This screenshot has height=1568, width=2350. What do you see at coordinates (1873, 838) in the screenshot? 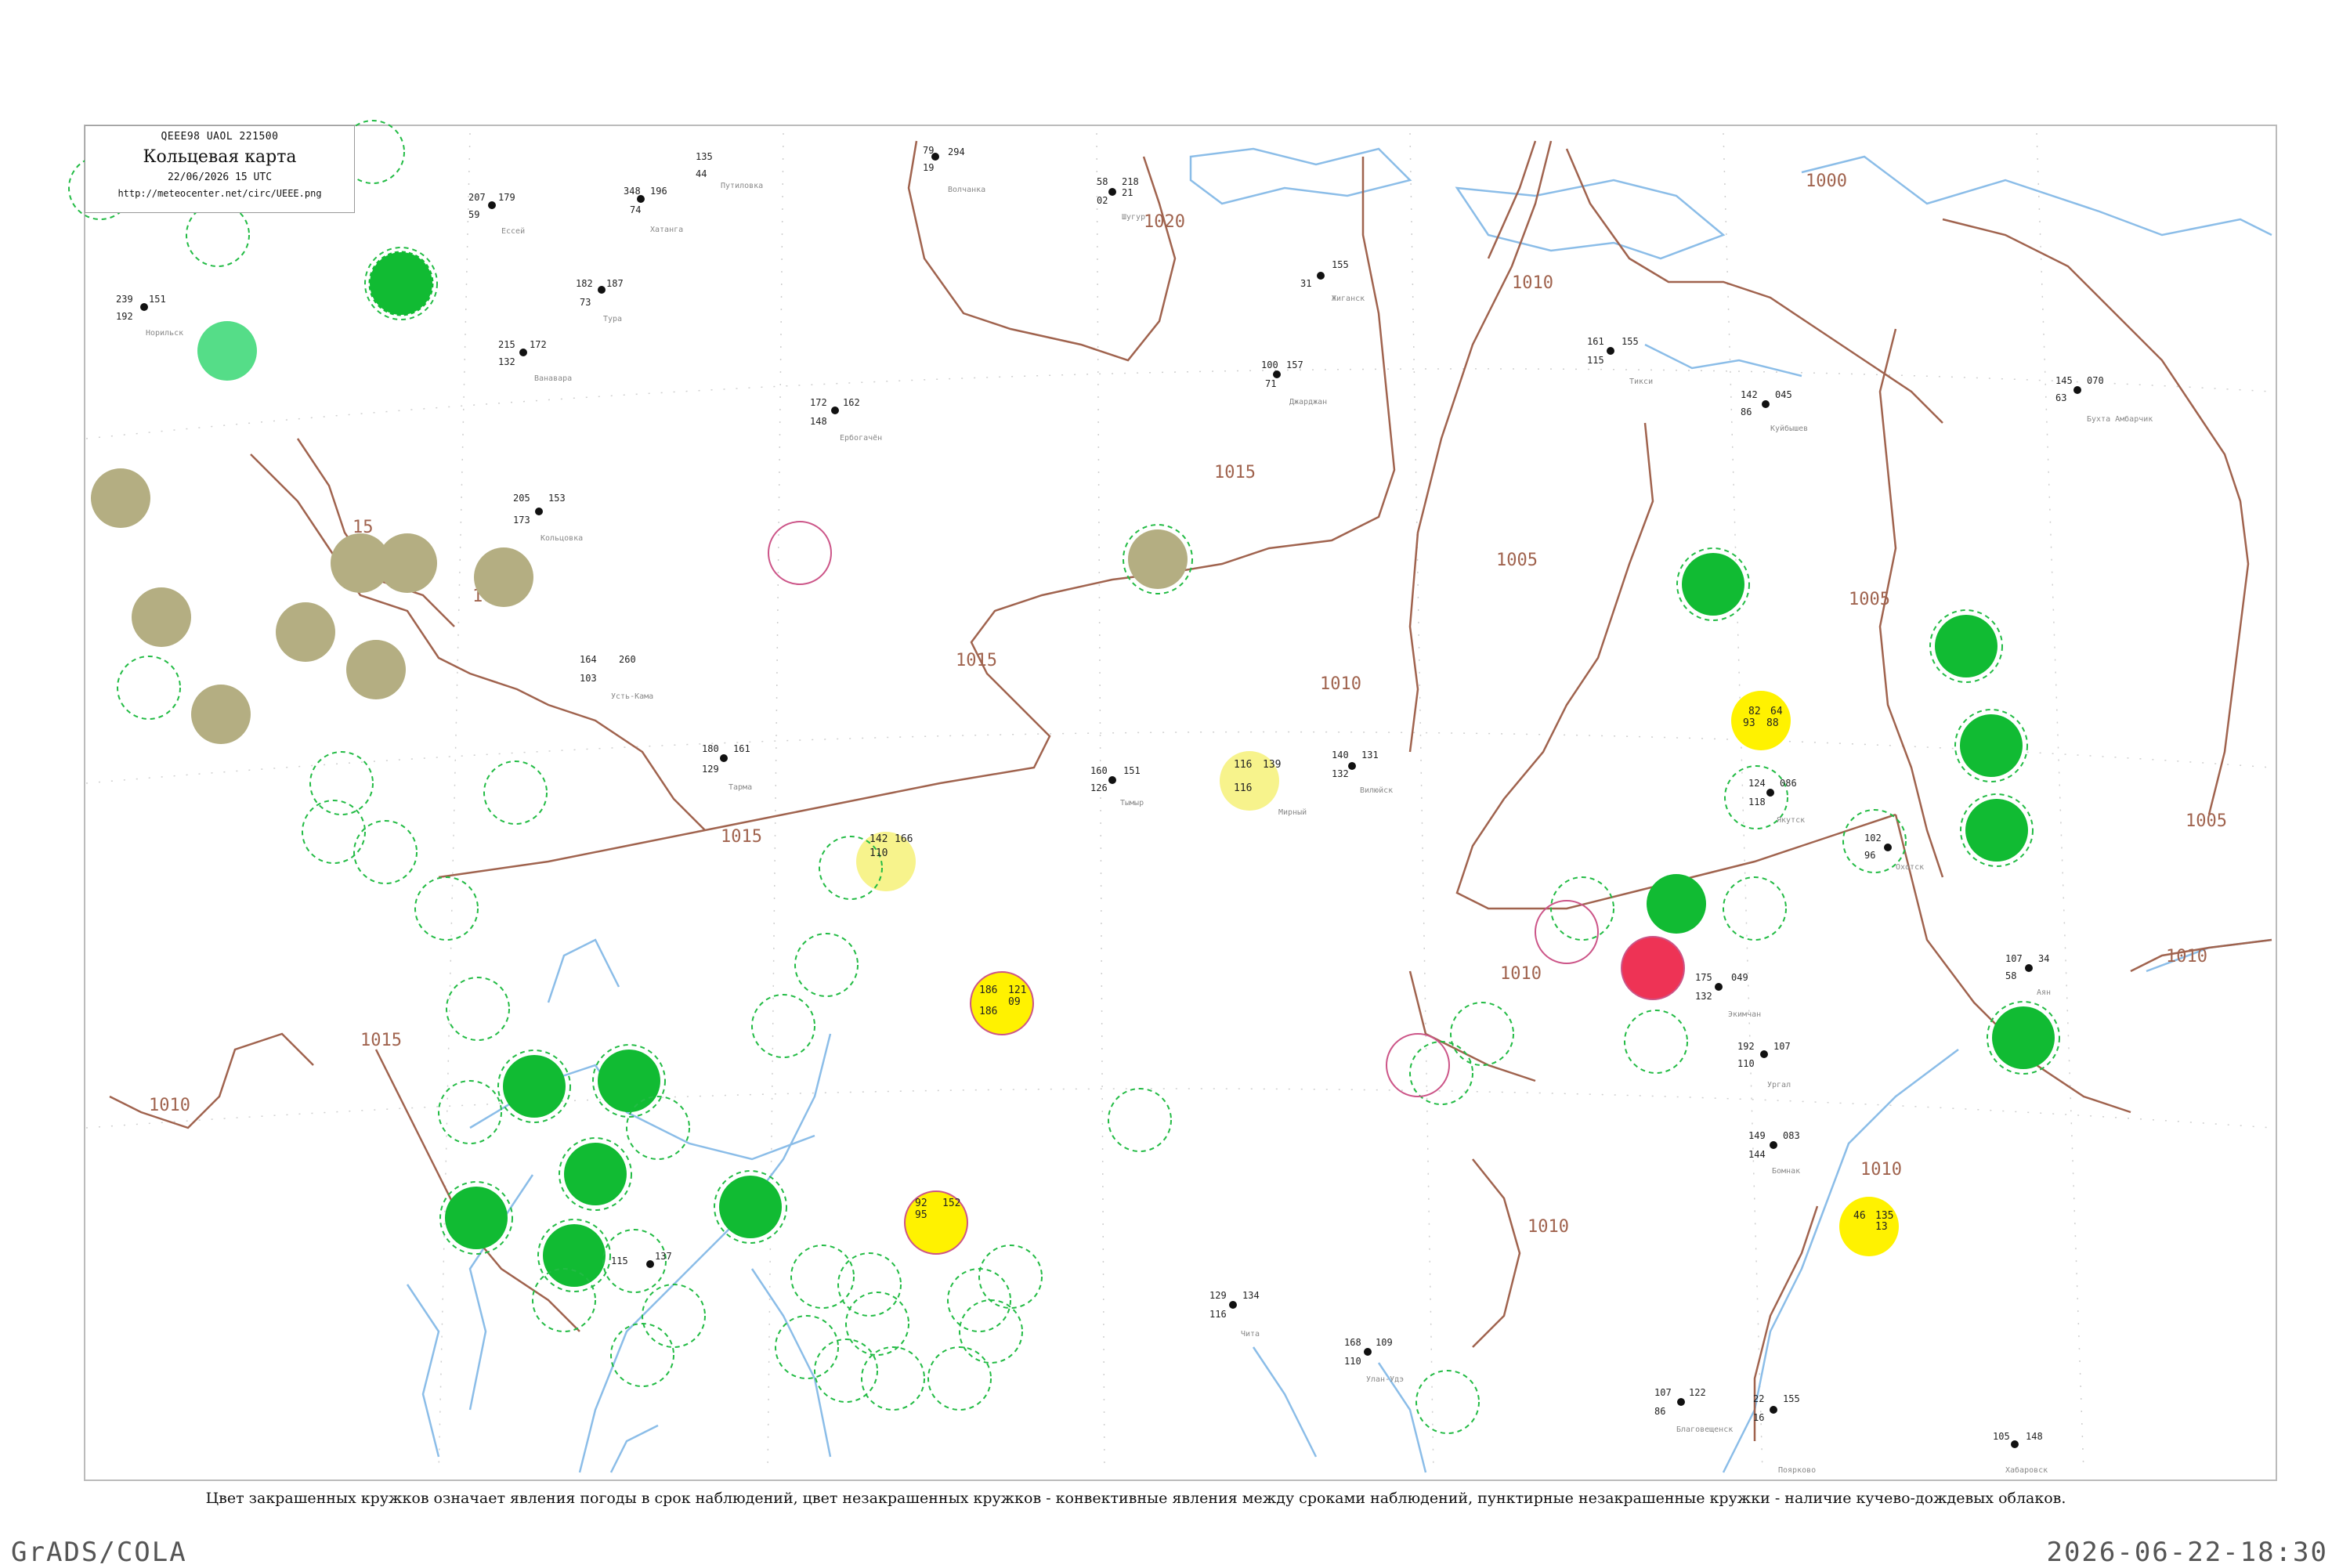
I see `station-value: 102` at bounding box center [1873, 838].